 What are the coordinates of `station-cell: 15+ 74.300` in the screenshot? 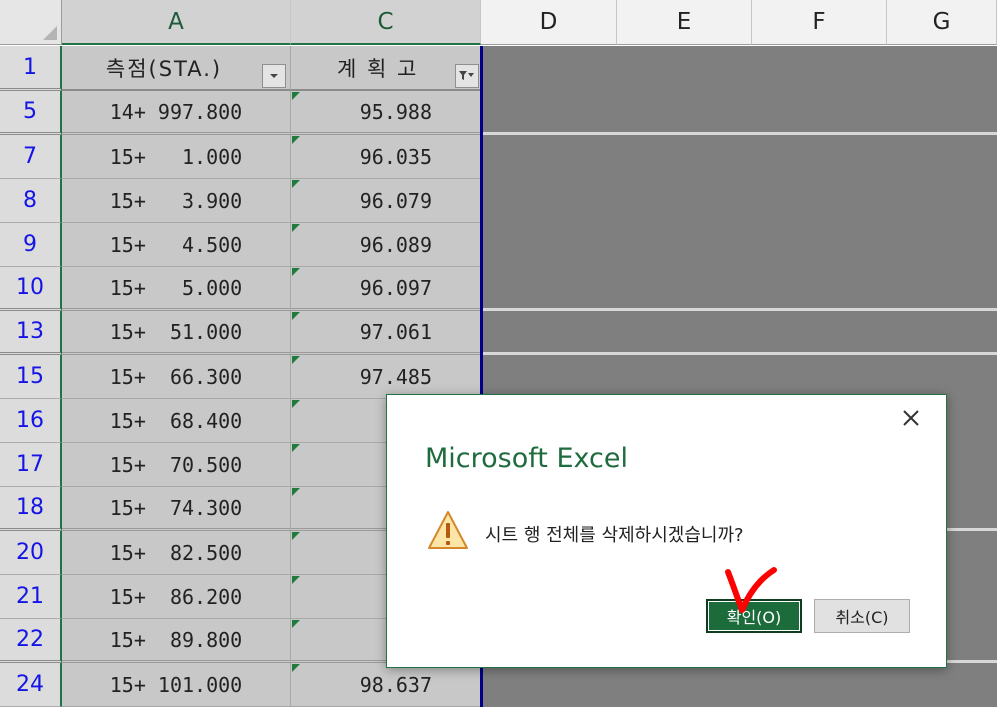 It's located at (176, 509).